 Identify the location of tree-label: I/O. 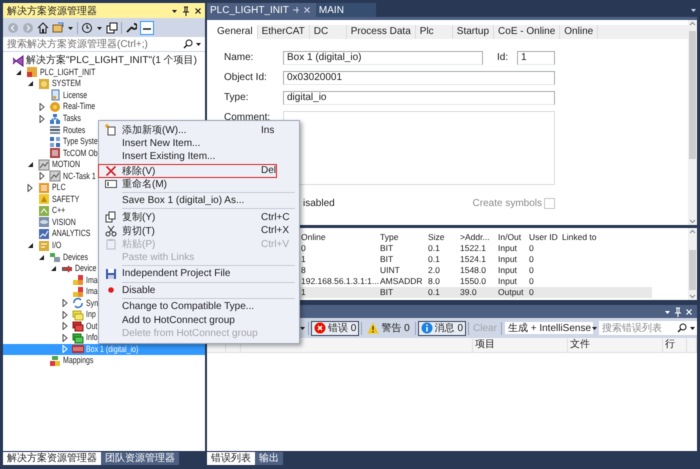
(56, 246).